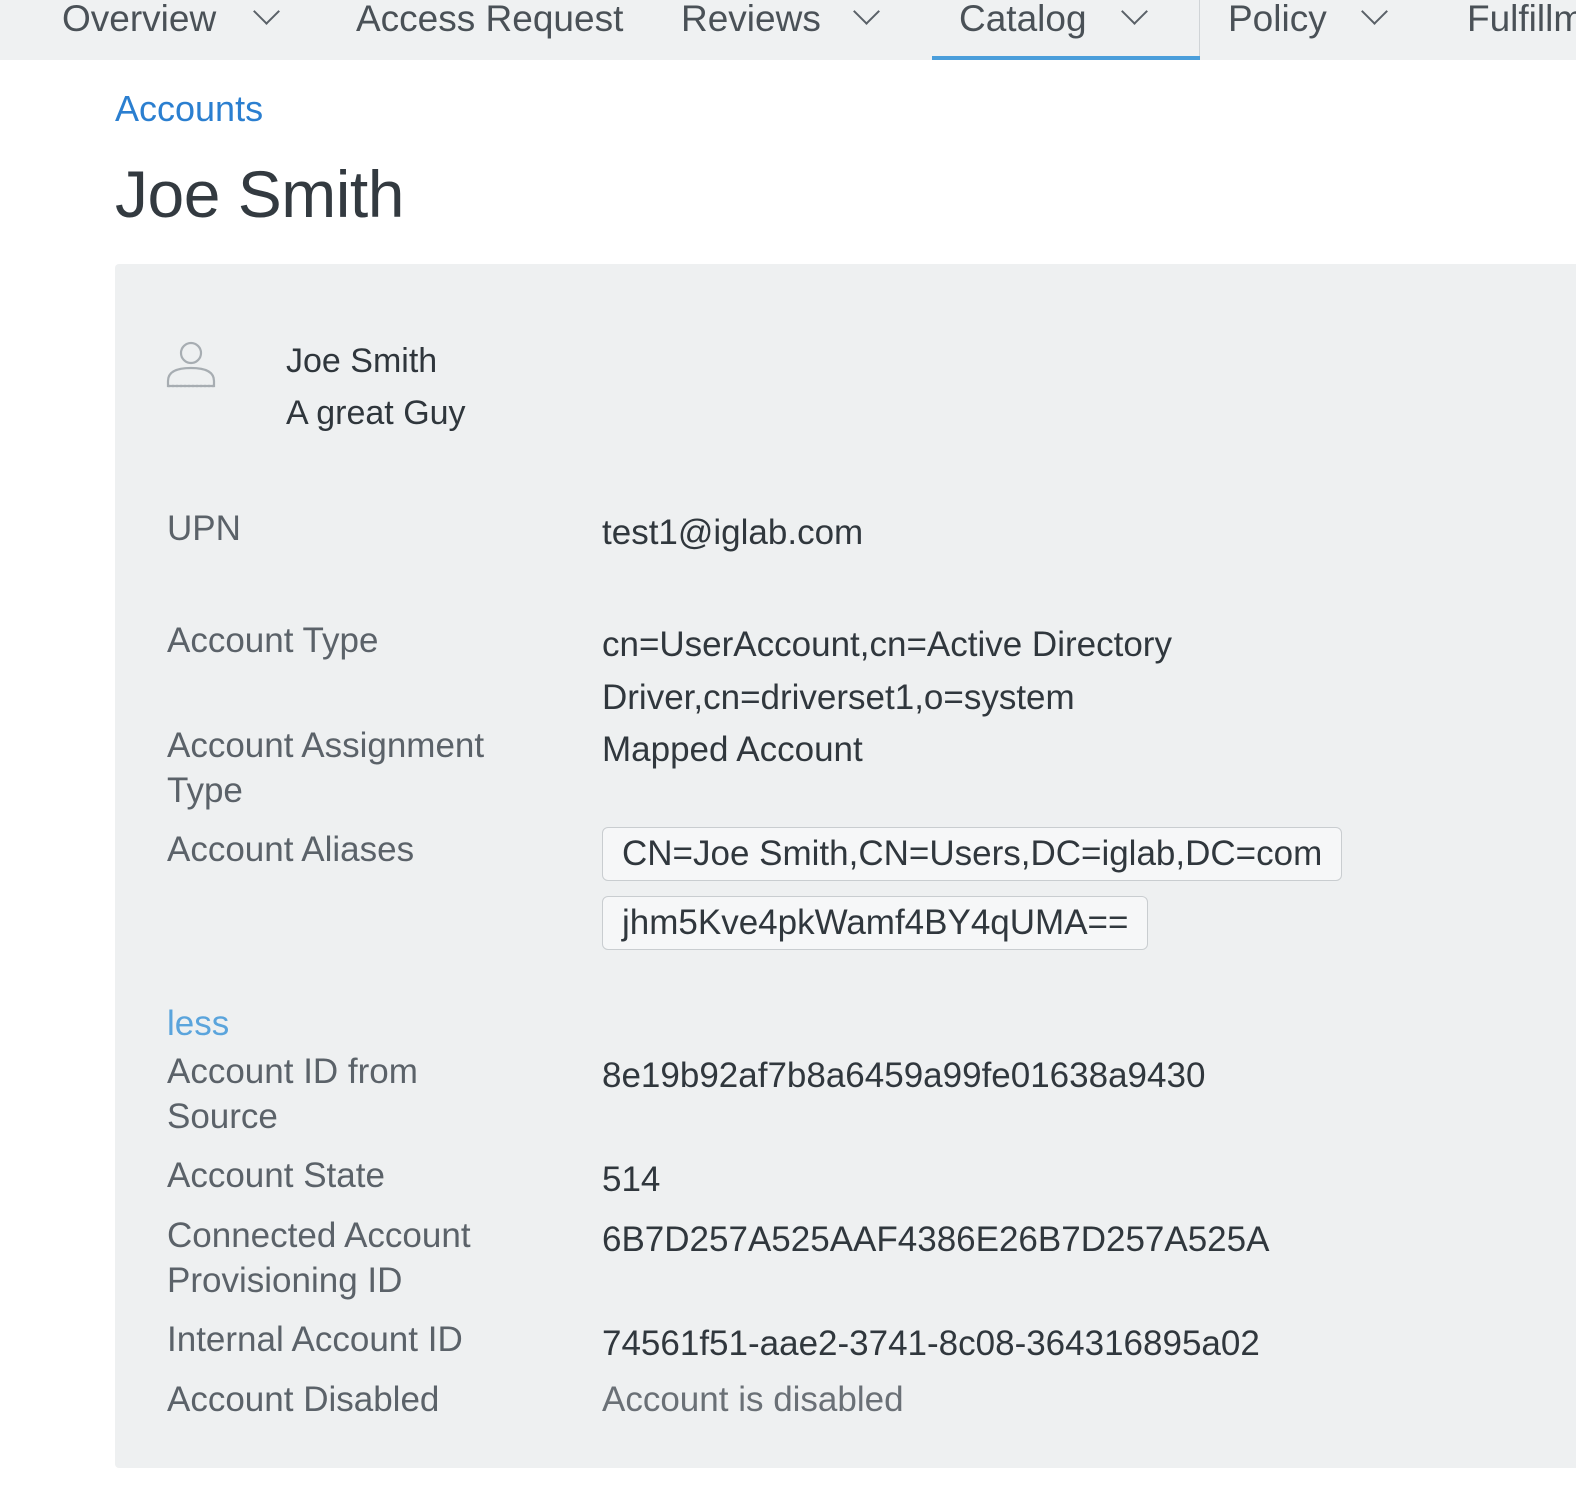 This screenshot has width=1576, height=1506. I want to click on assignment-type-label-line: Type, so click(205, 790).